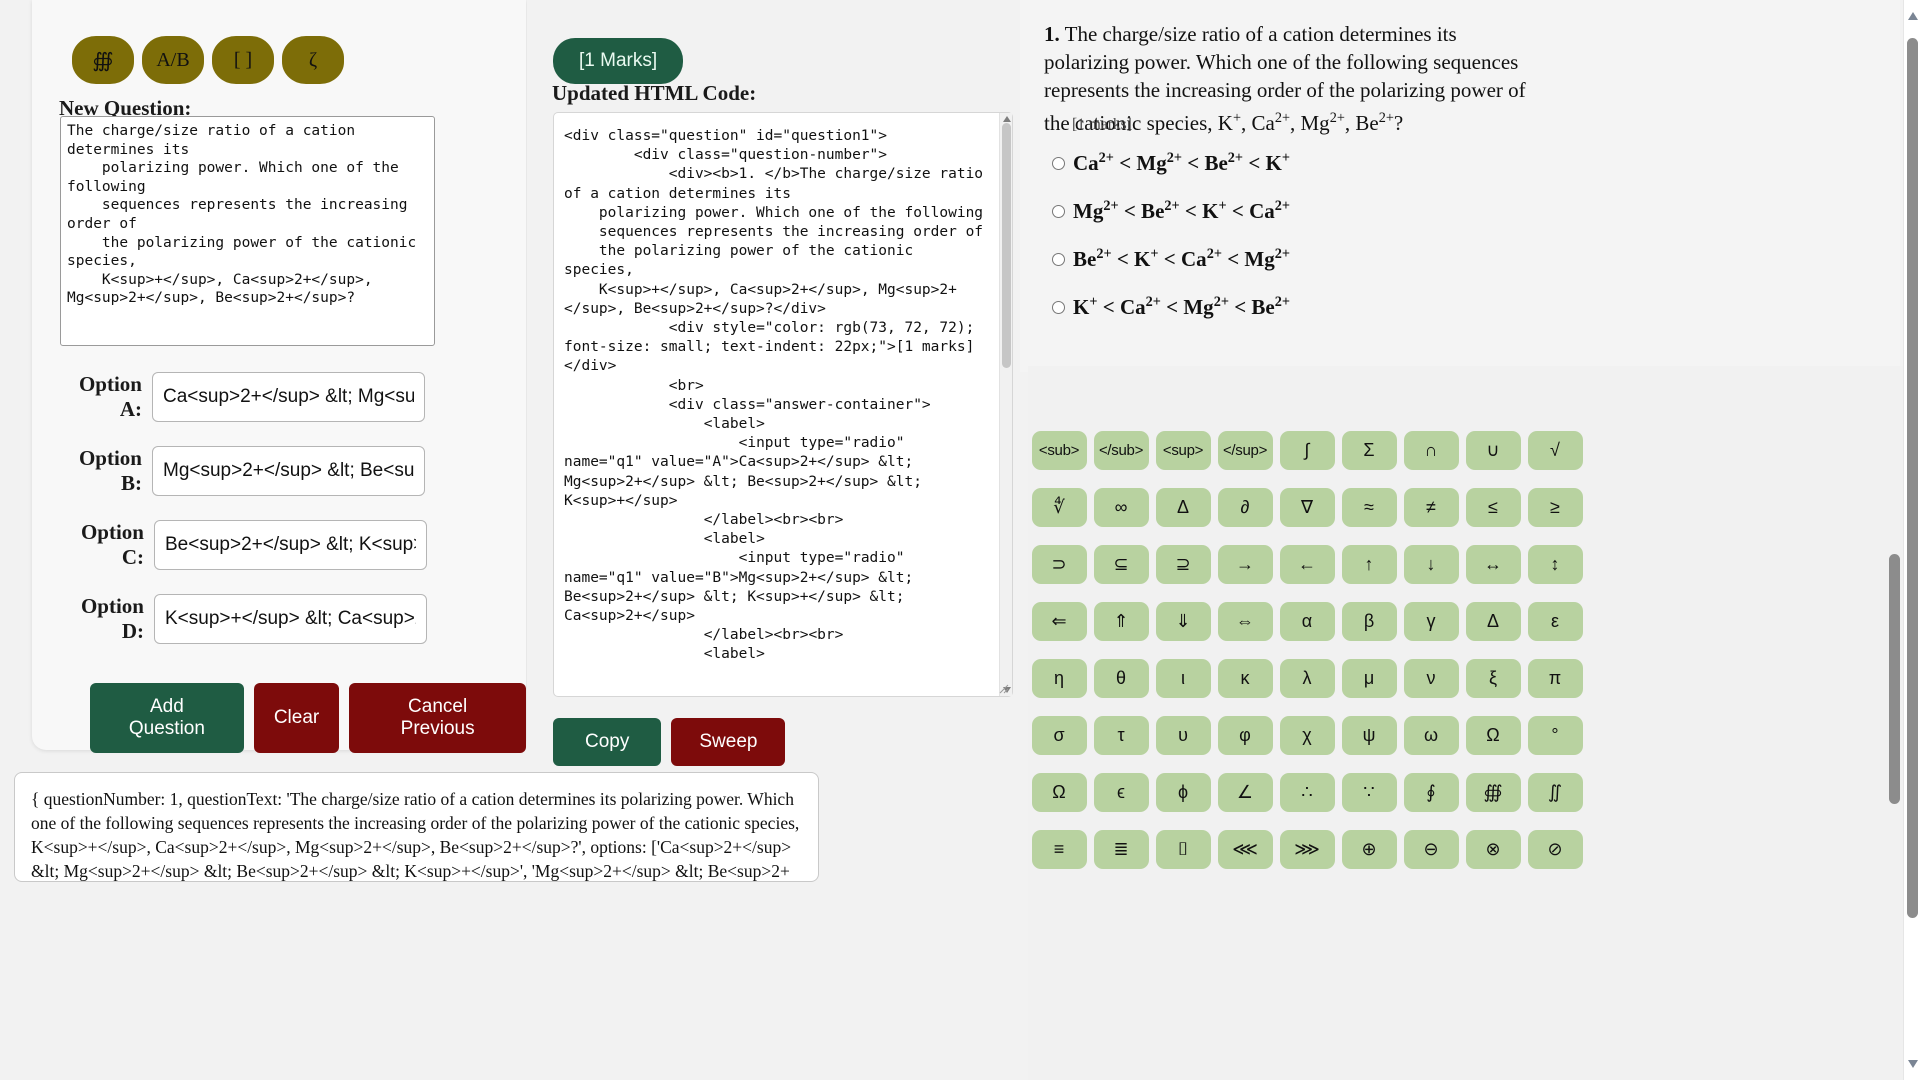  Describe the element at coordinates (247, 231) in the screenshot. I see `question-textarea` at that location.